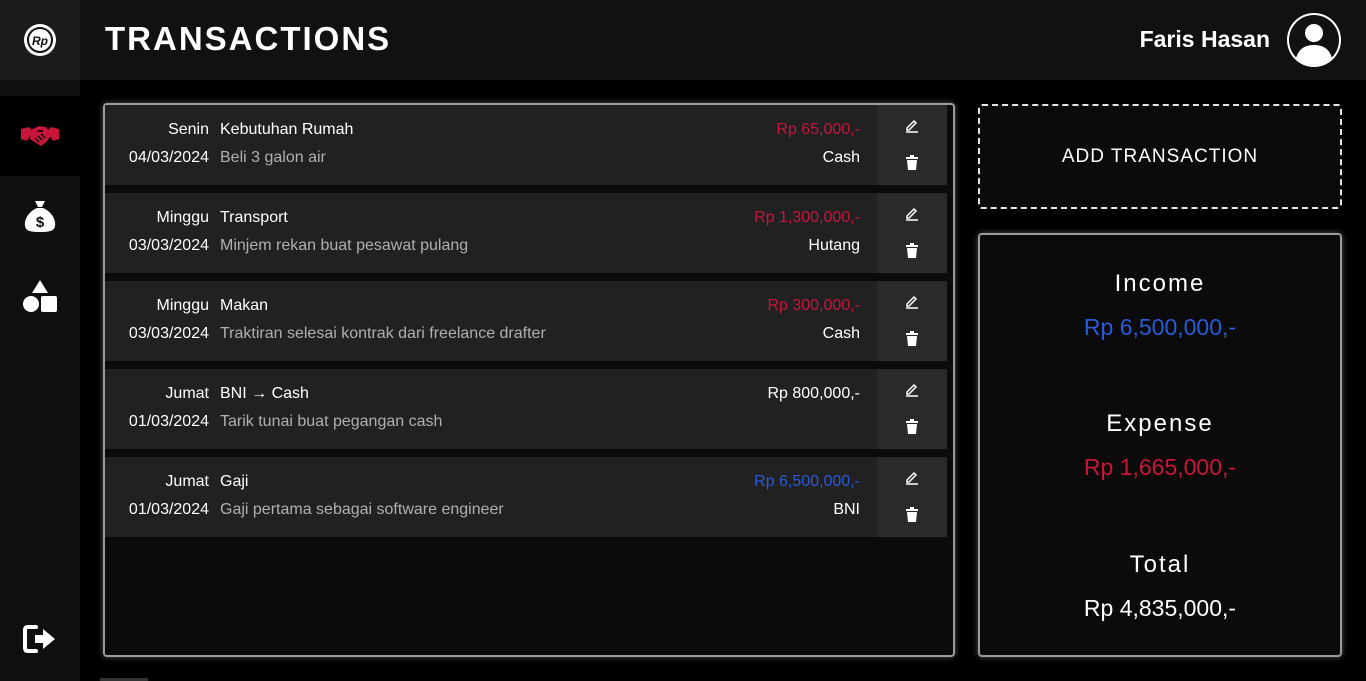  I want to click on rupiah-logo-icon: Rp, so click(40, 40).